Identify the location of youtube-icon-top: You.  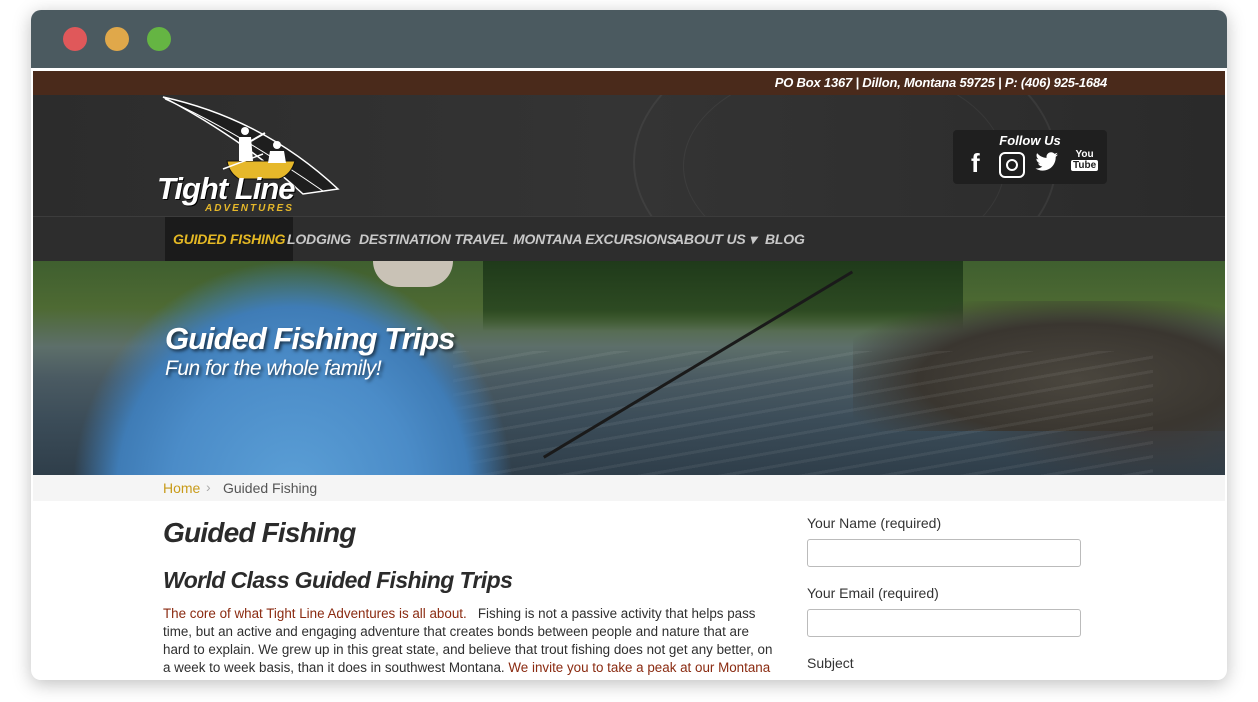
(1084, 154).